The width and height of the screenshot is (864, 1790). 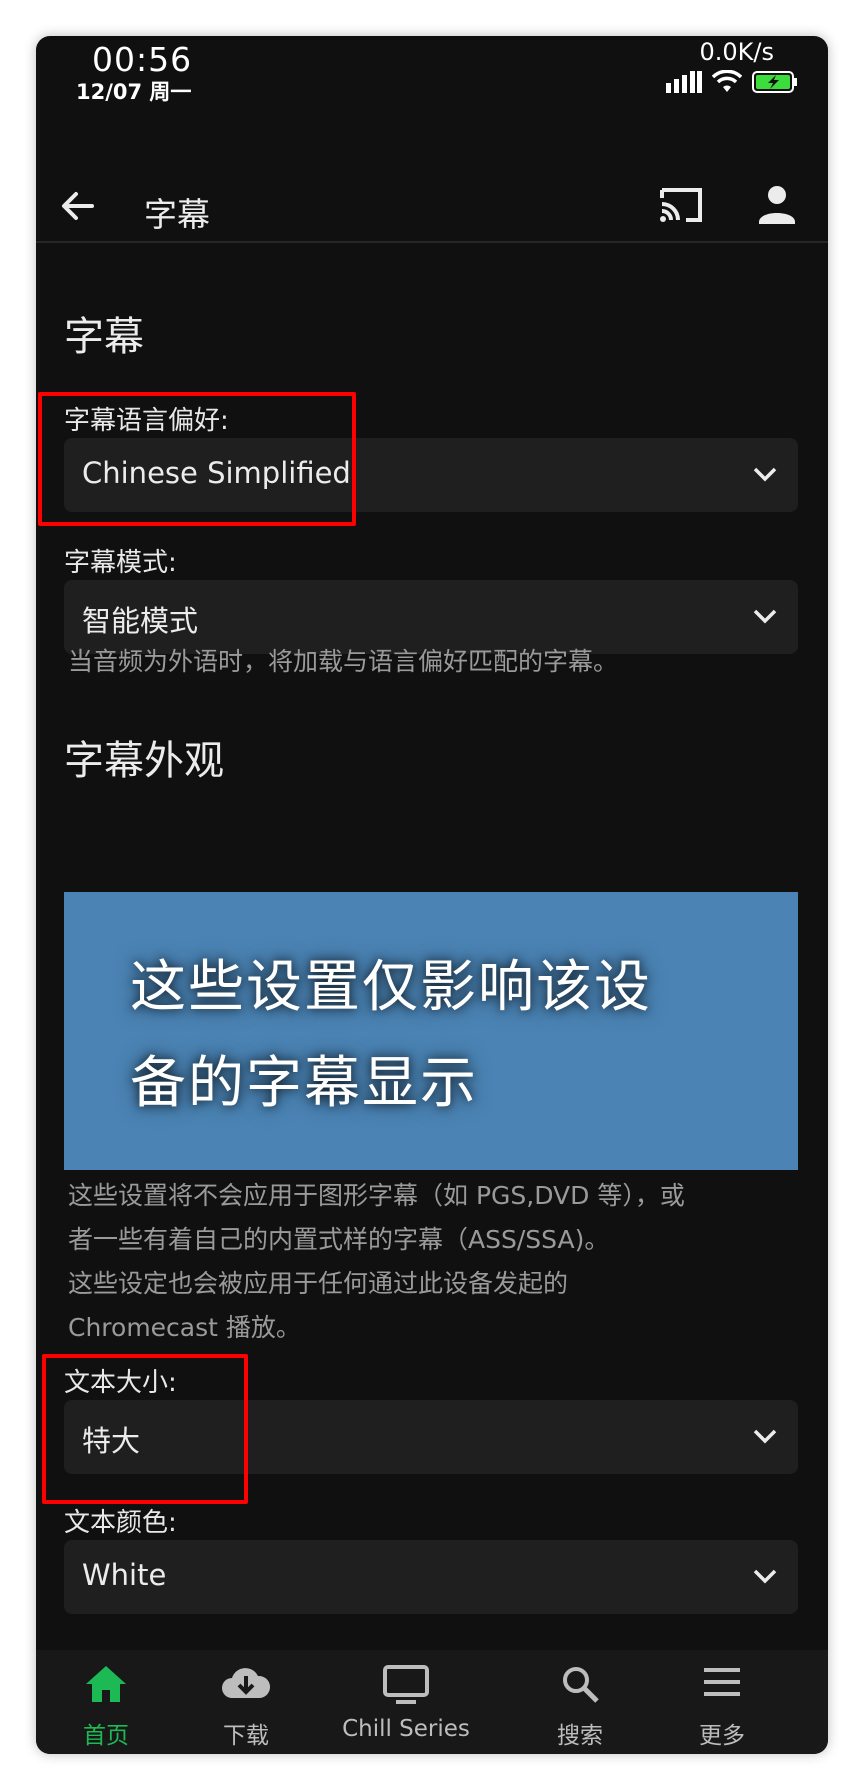 What do you see at coordinates (246, 1736) in the screenshot?
I see `nav-download-label: 下载` at bounding box center [246, 1736].